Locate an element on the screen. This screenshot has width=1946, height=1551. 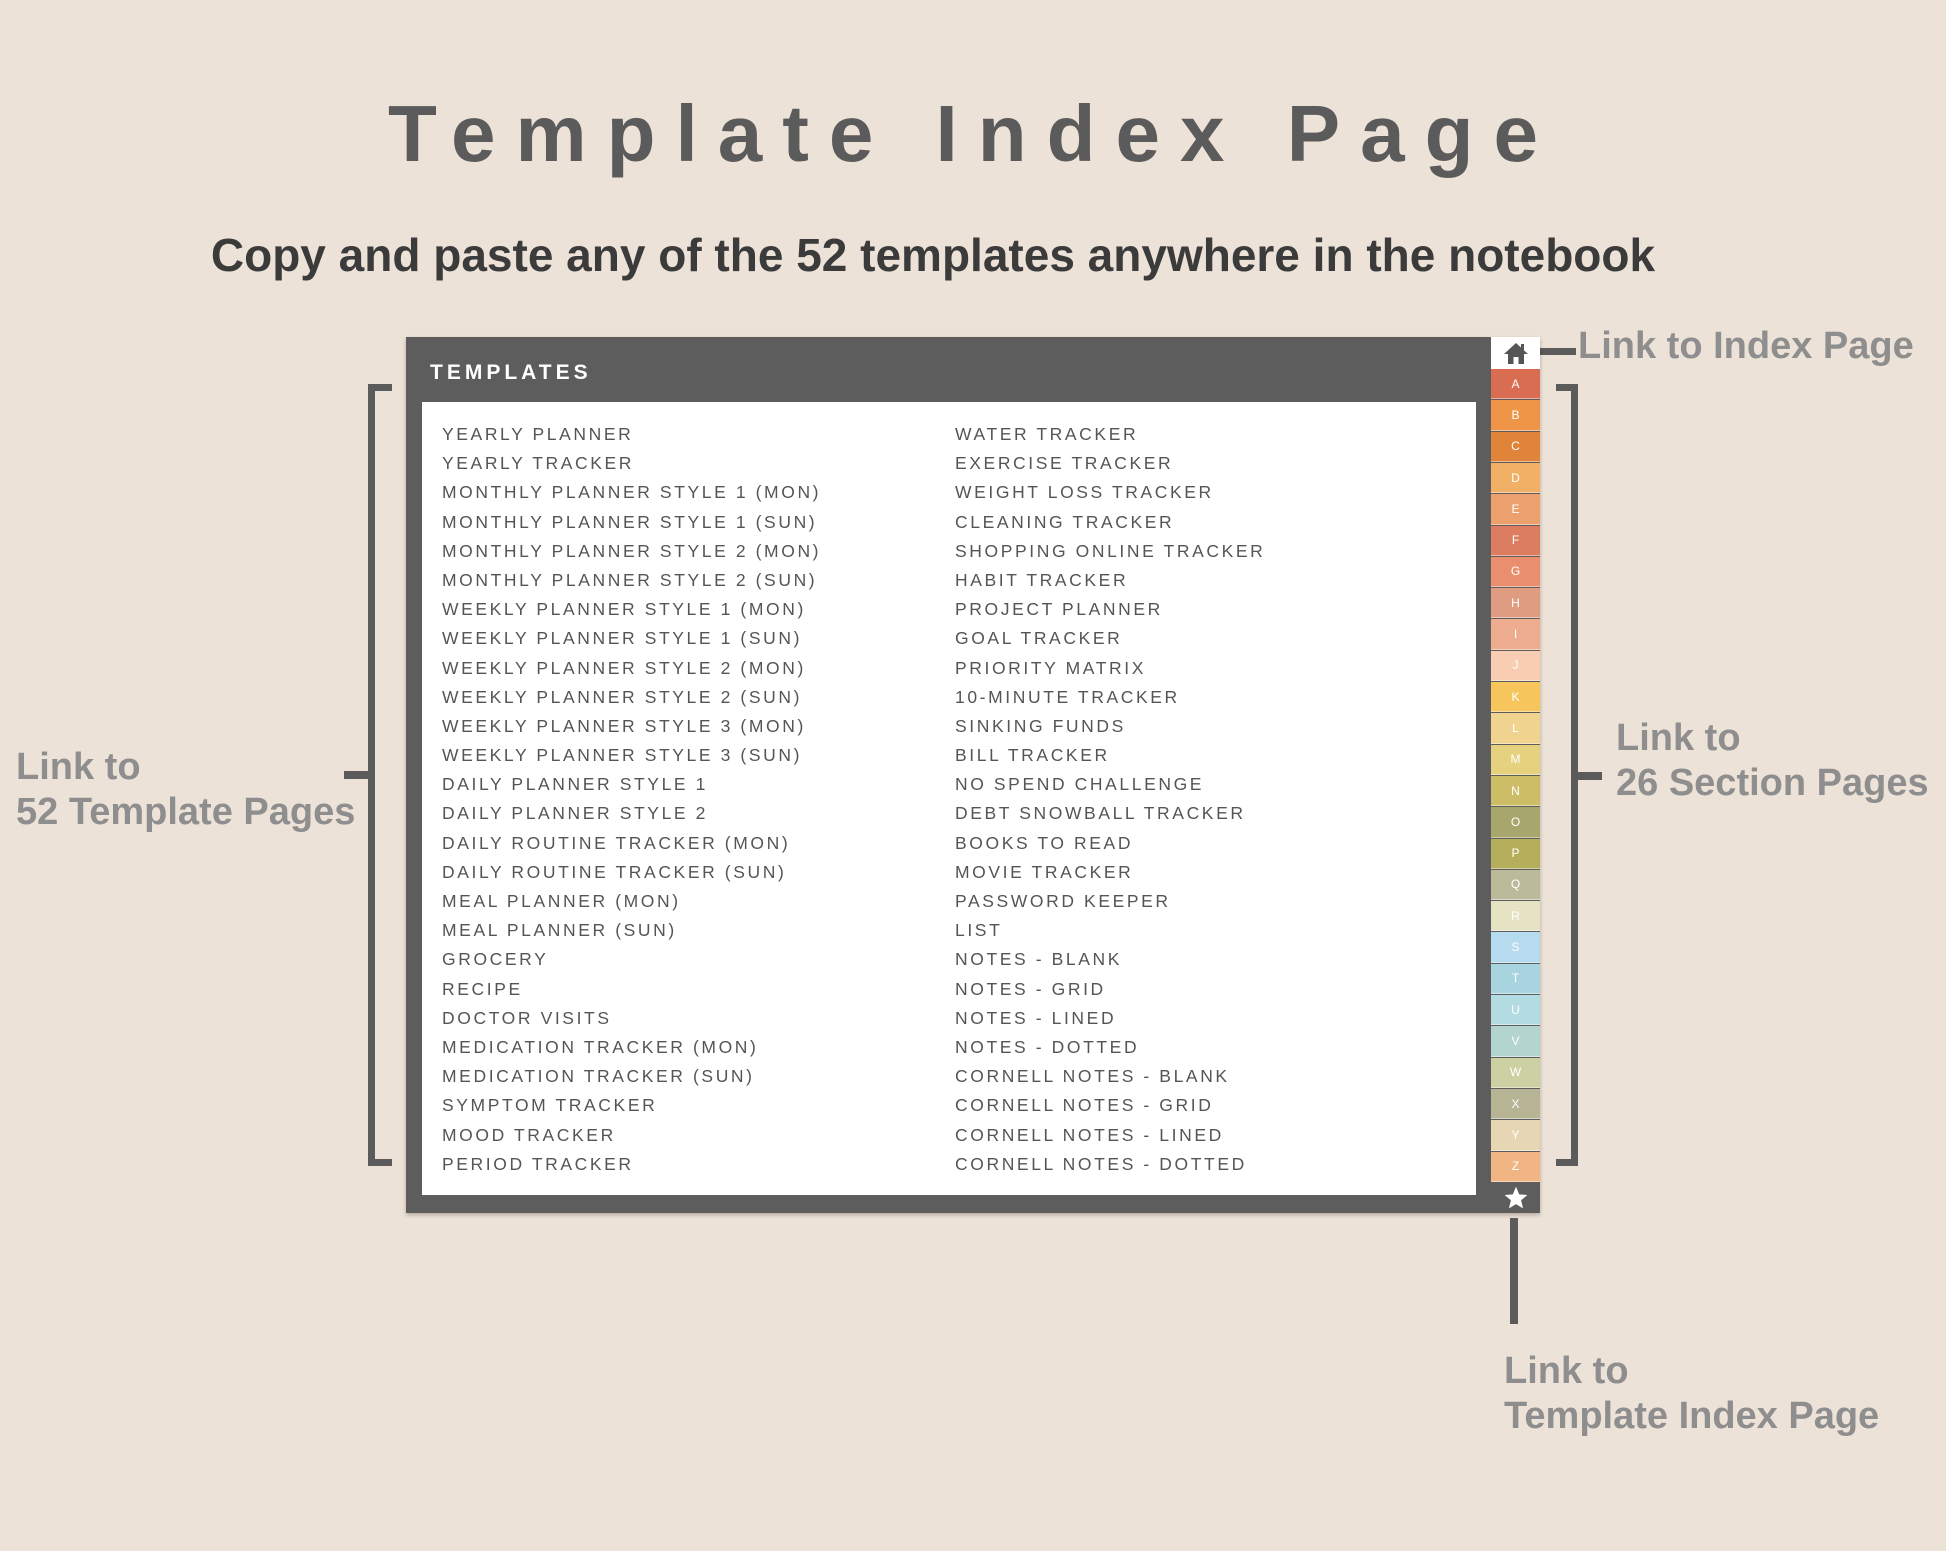
template-link: PROJECT PLANNER is located at coordinates (1110, 609).